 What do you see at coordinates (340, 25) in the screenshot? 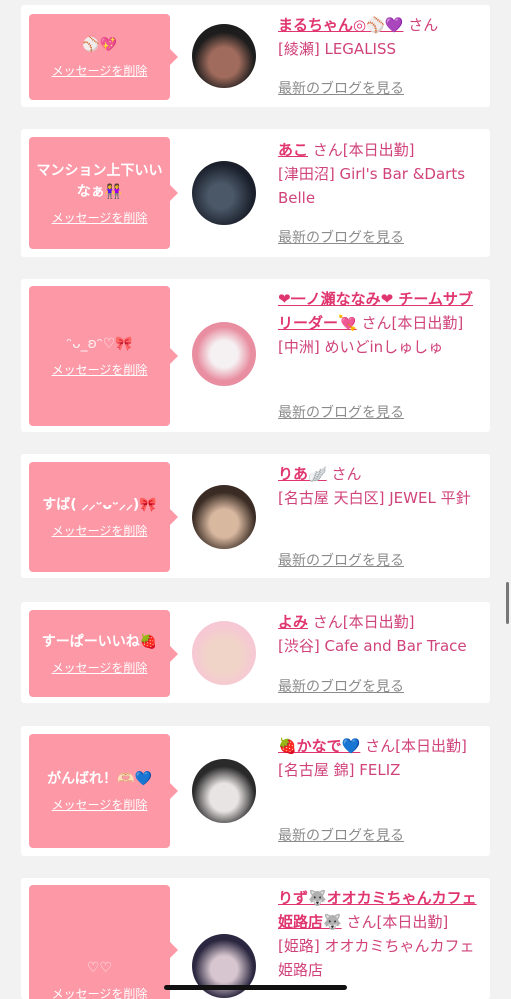
I see `cast-name-link: まるちゃん◎⚾️💜` at bounding box center [340, 25].